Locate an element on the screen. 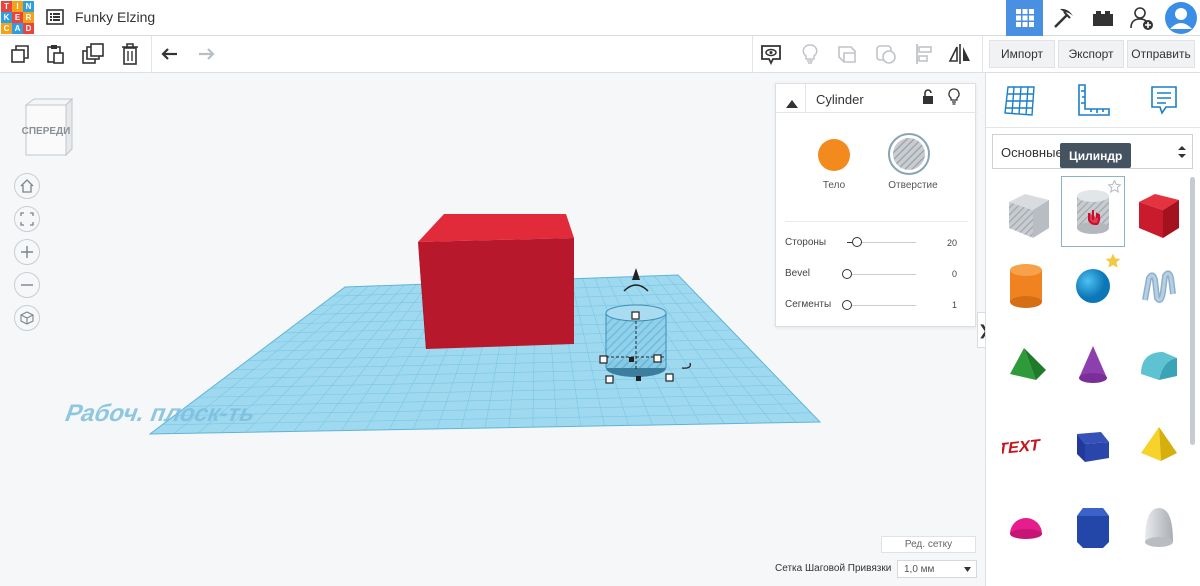  duplicate-icon is located at coordinates (93, 54).